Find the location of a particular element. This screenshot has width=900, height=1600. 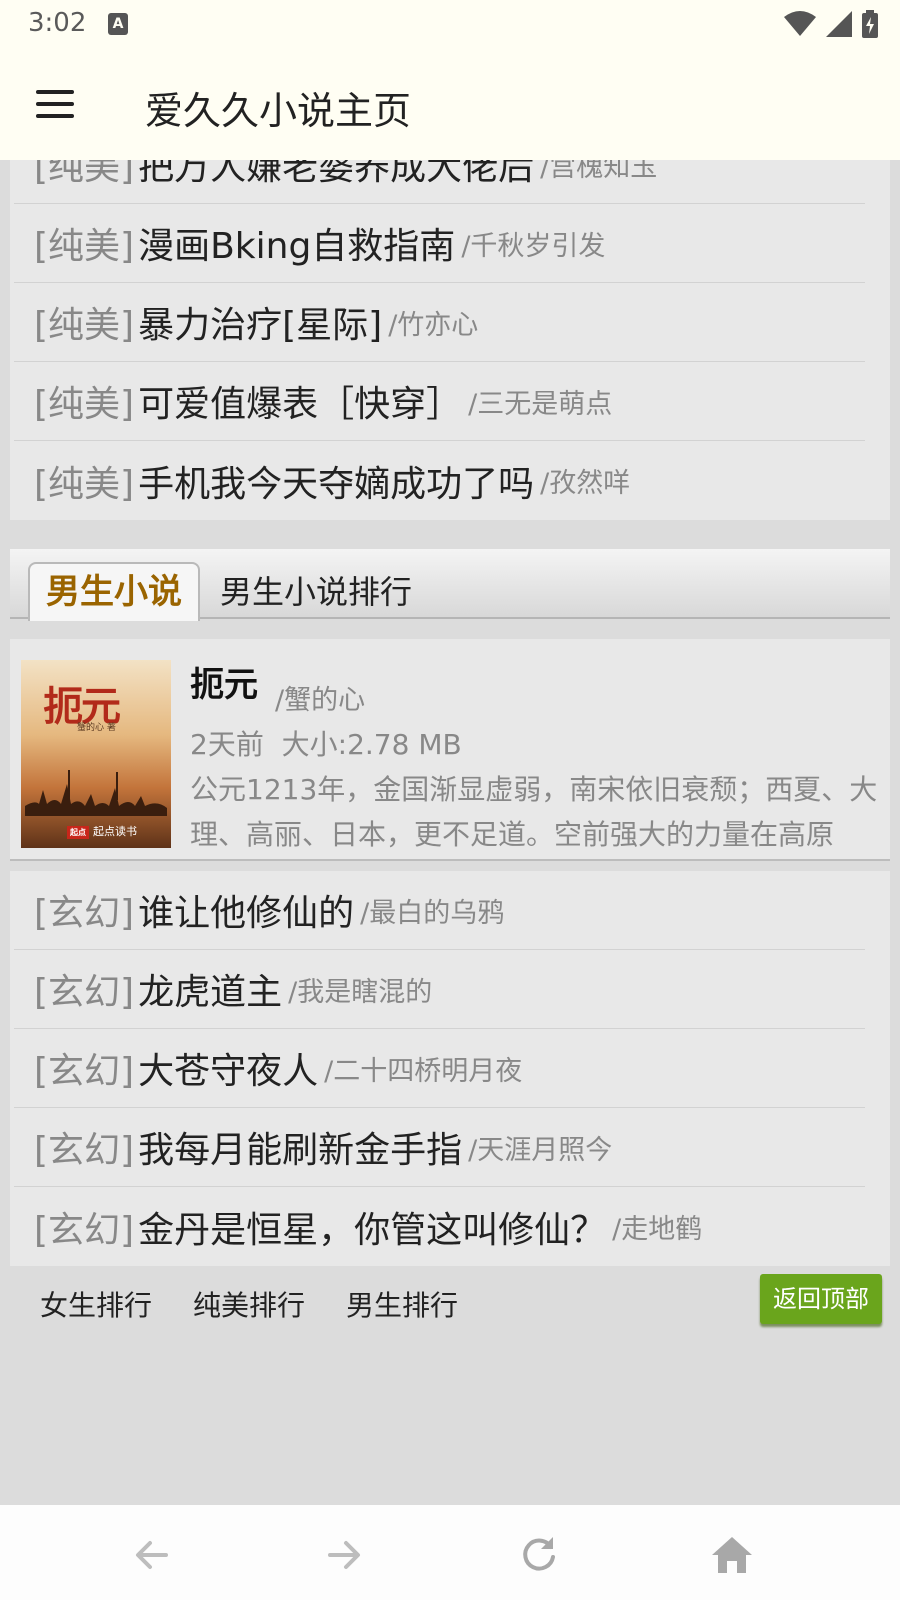

cover-author-line: 蟹的心 著 is located at coordinates (96, 728).